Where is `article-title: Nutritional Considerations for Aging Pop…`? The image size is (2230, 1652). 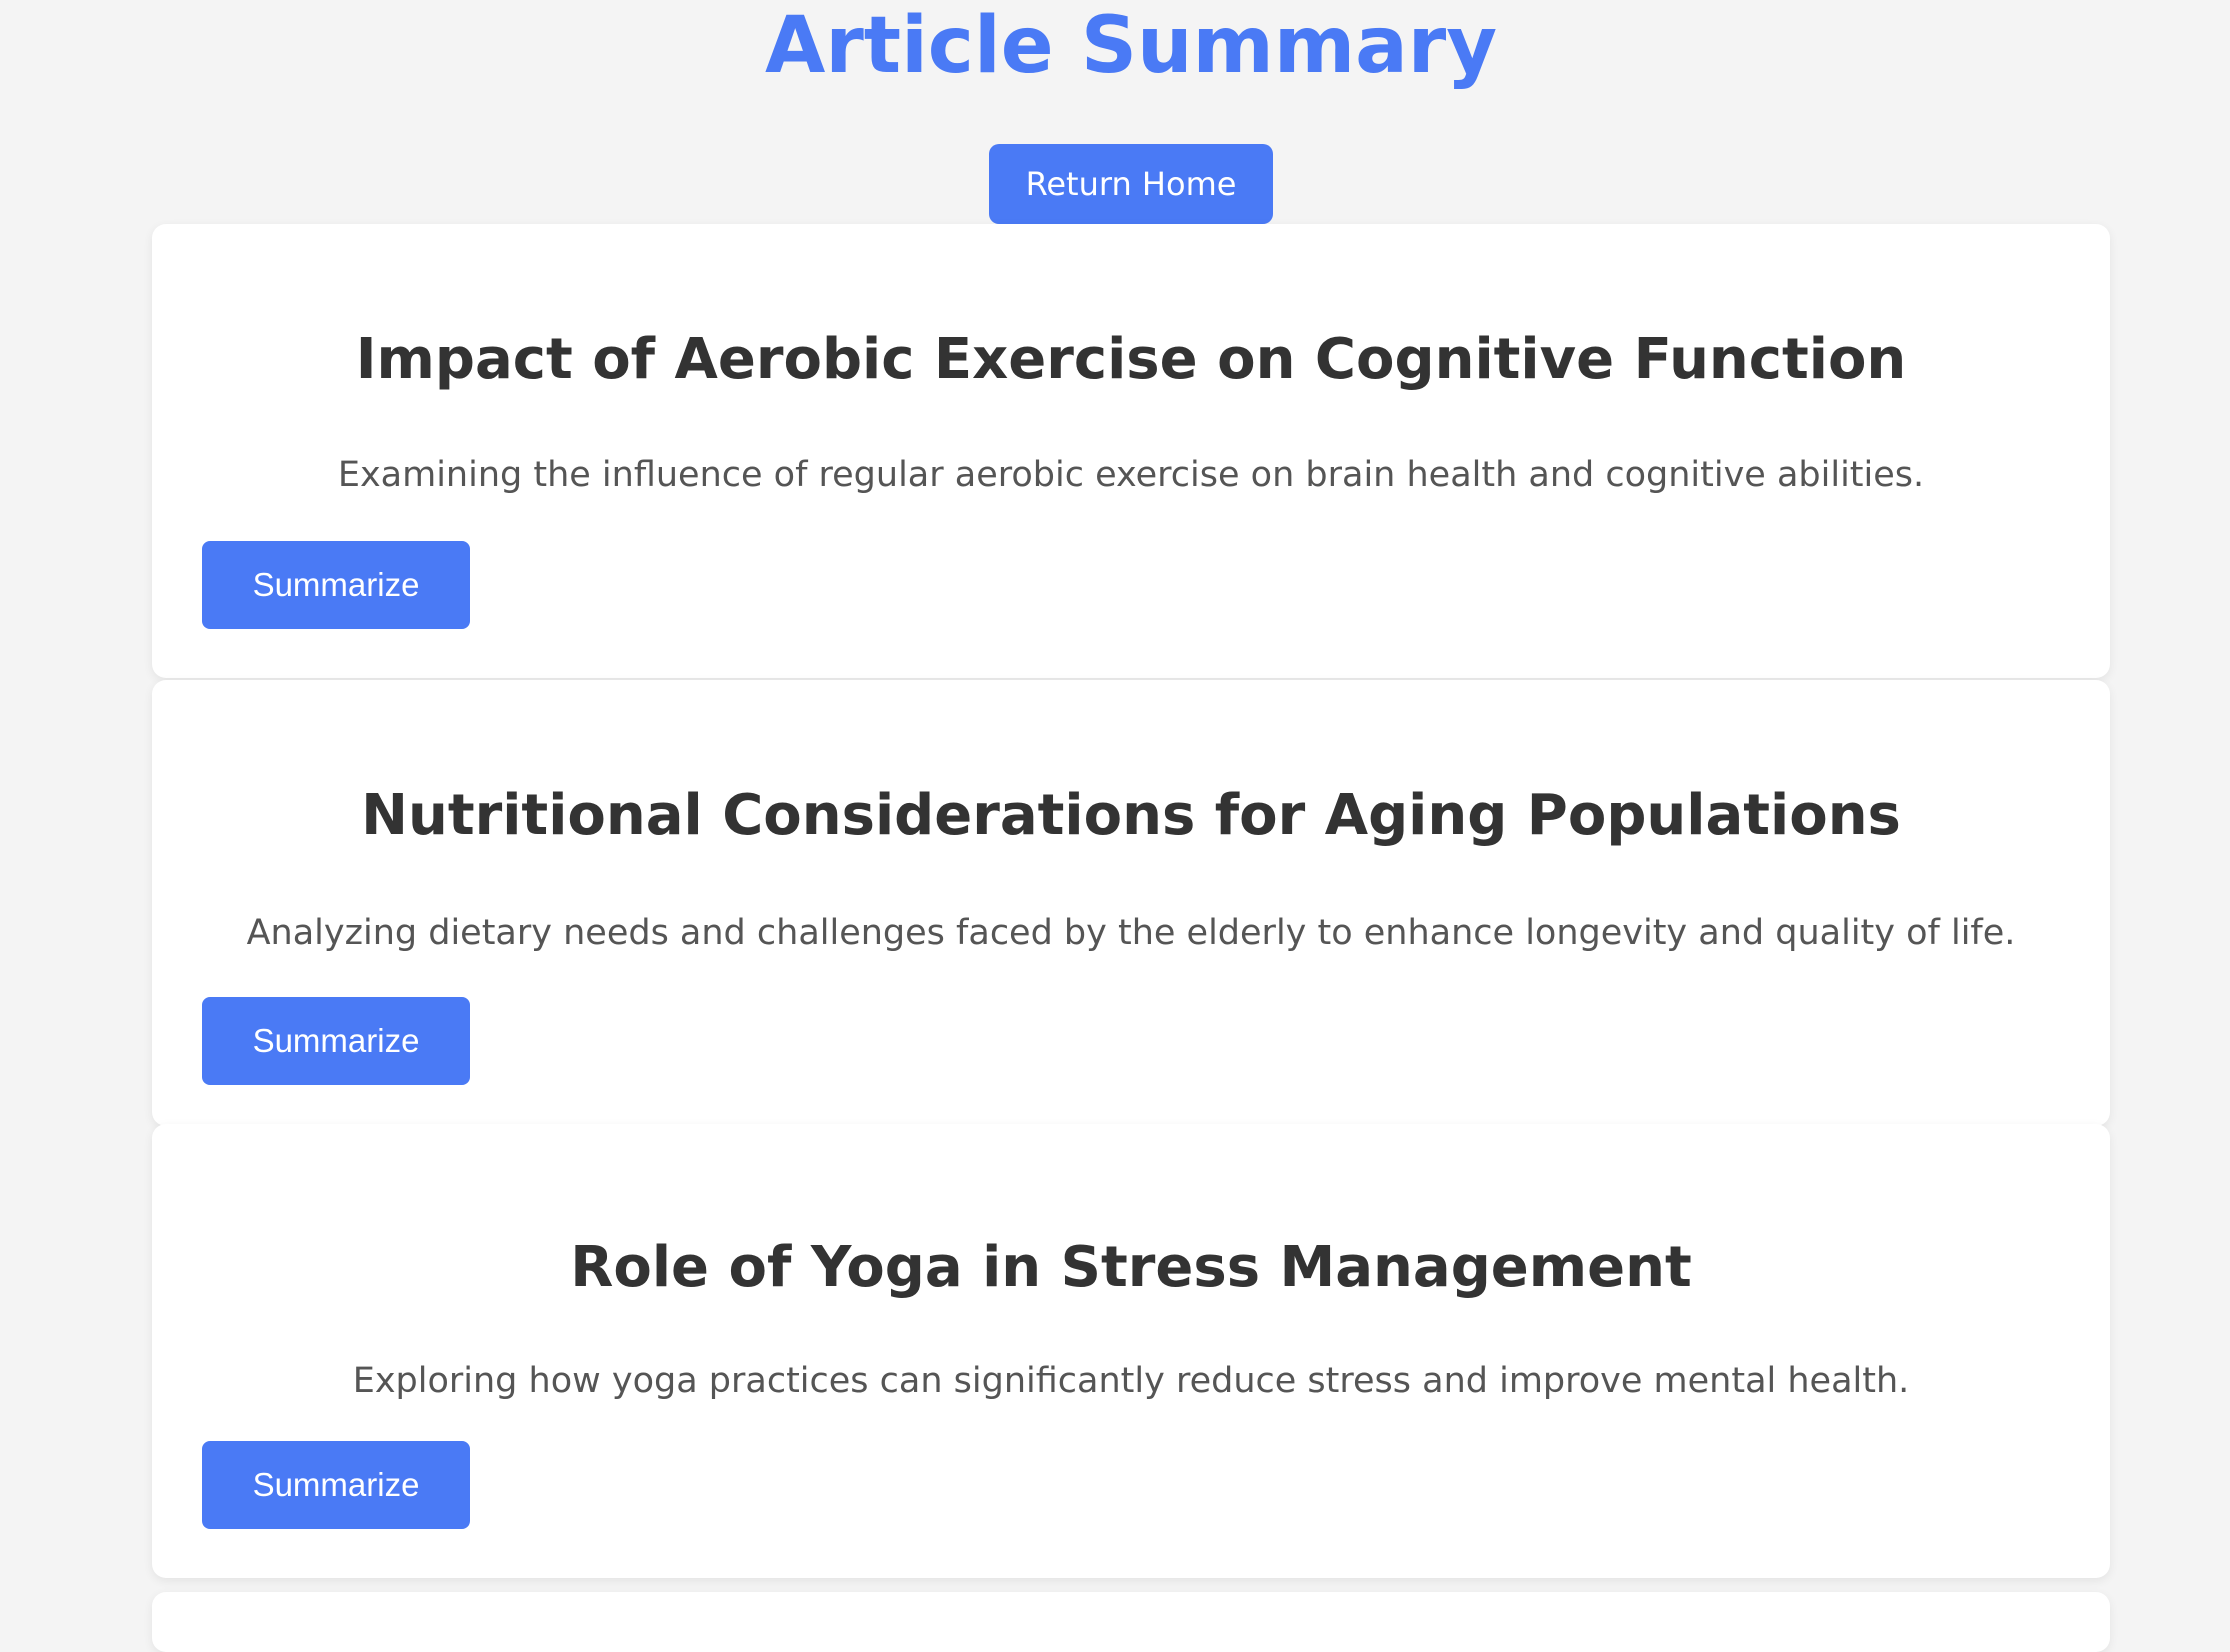
article-title: Nutritional Considerations for Aging Pop… is located at coordinates (1131, 815).